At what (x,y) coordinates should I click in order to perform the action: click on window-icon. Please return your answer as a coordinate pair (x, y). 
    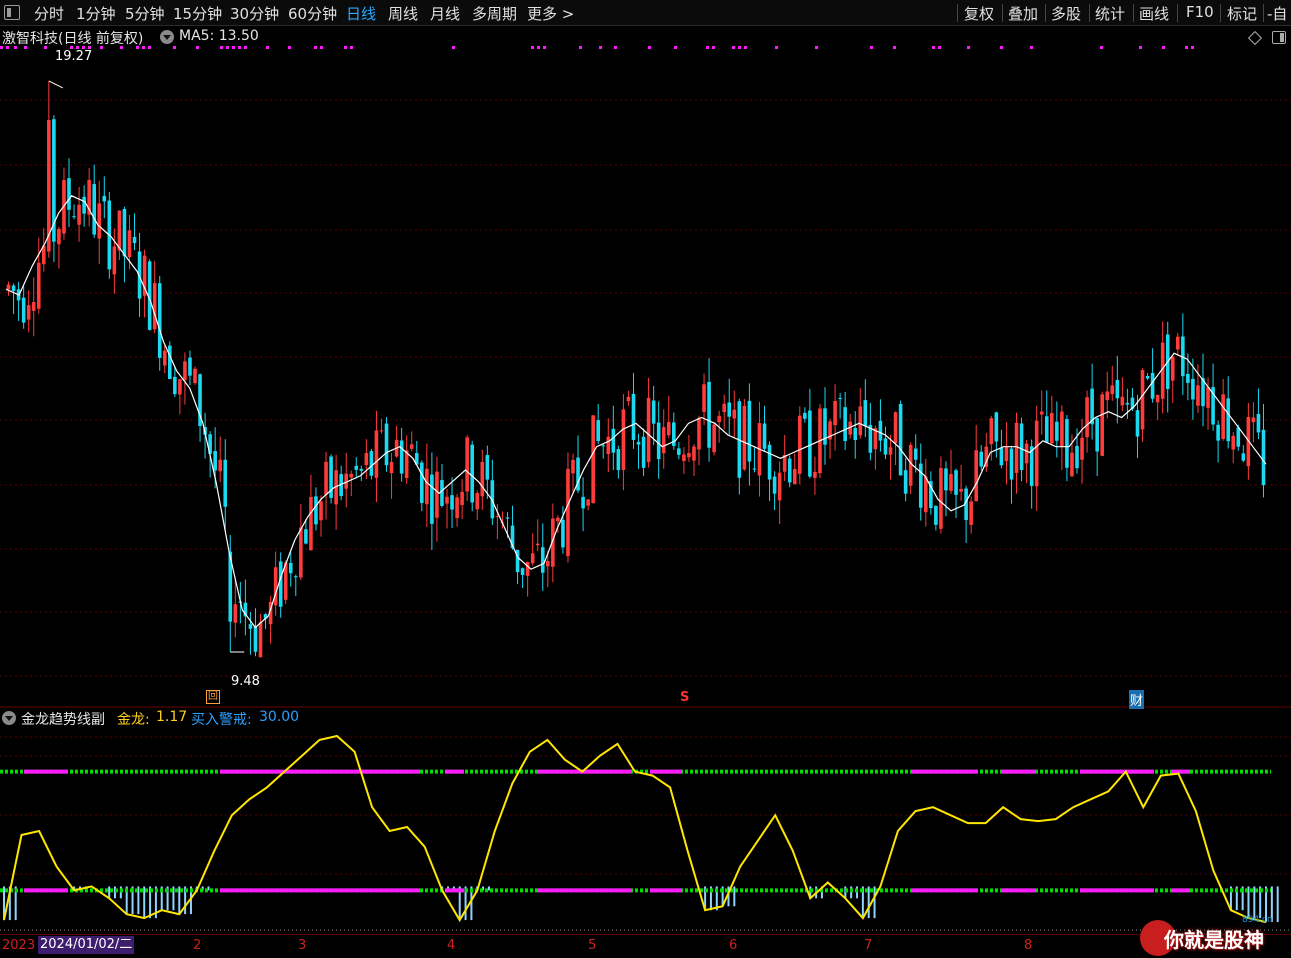
    Looking at the image, I should click on (1279, 37).